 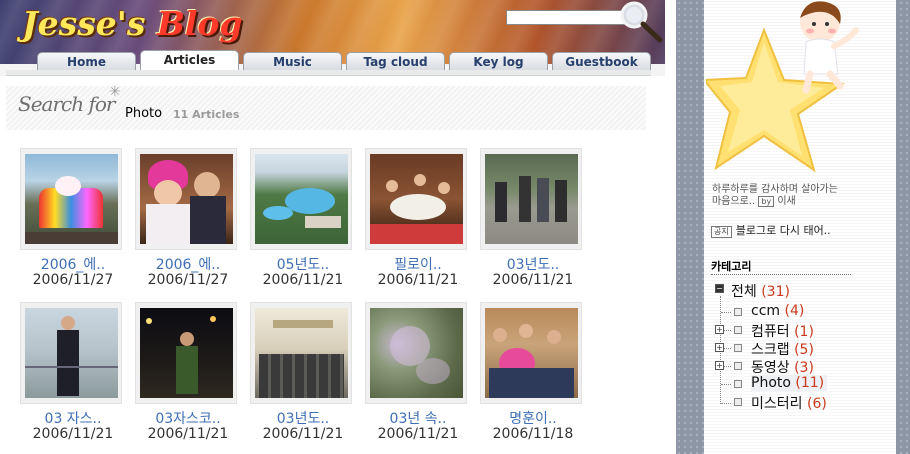 I want to click on thumbnail-man-standing, so click(x=71, y=353).